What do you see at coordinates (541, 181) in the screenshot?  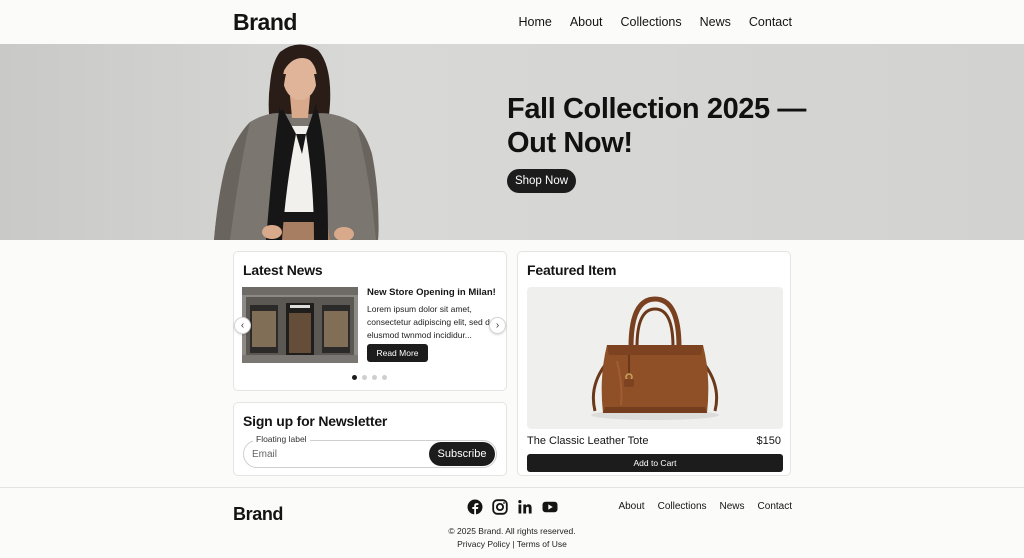 I see `shop-now-button: Shop Now` at bounding box center [541, 181].